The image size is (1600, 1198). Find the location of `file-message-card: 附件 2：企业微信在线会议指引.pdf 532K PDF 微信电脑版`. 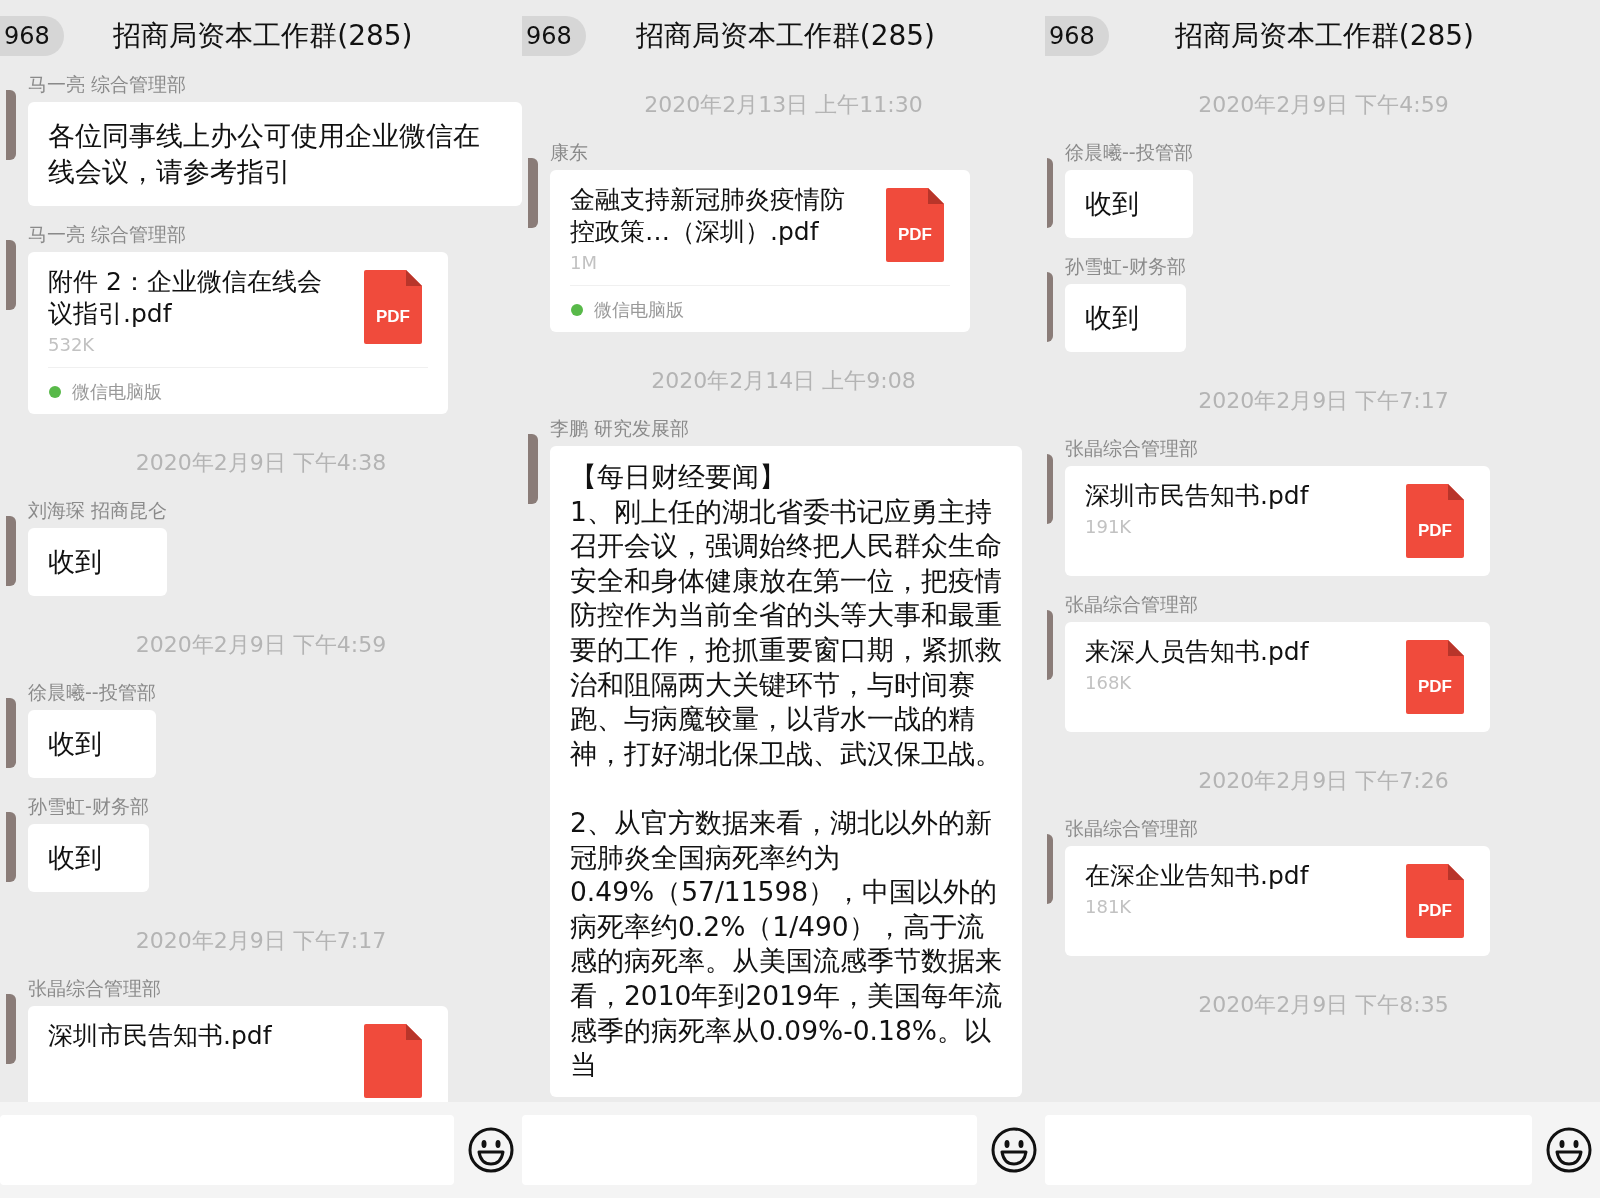

file-message-card: 附件 2：企业微信在线会议指引.pdf 532K PDF 微信电脑版 is located at coordinates (238, 333).